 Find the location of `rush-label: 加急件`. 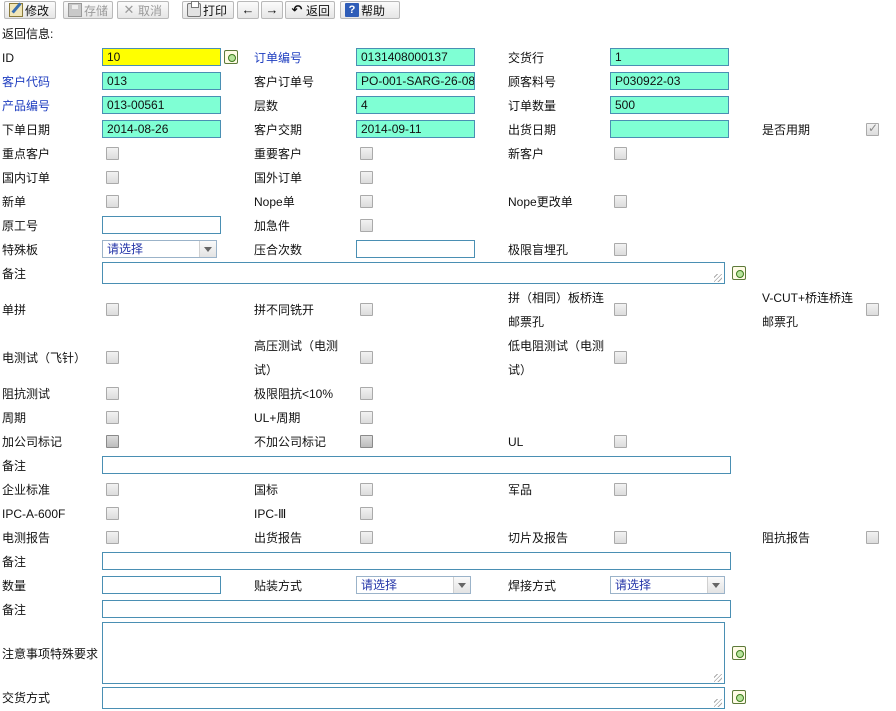

rush-label: 加急件 is located at coordinates (272, 226).